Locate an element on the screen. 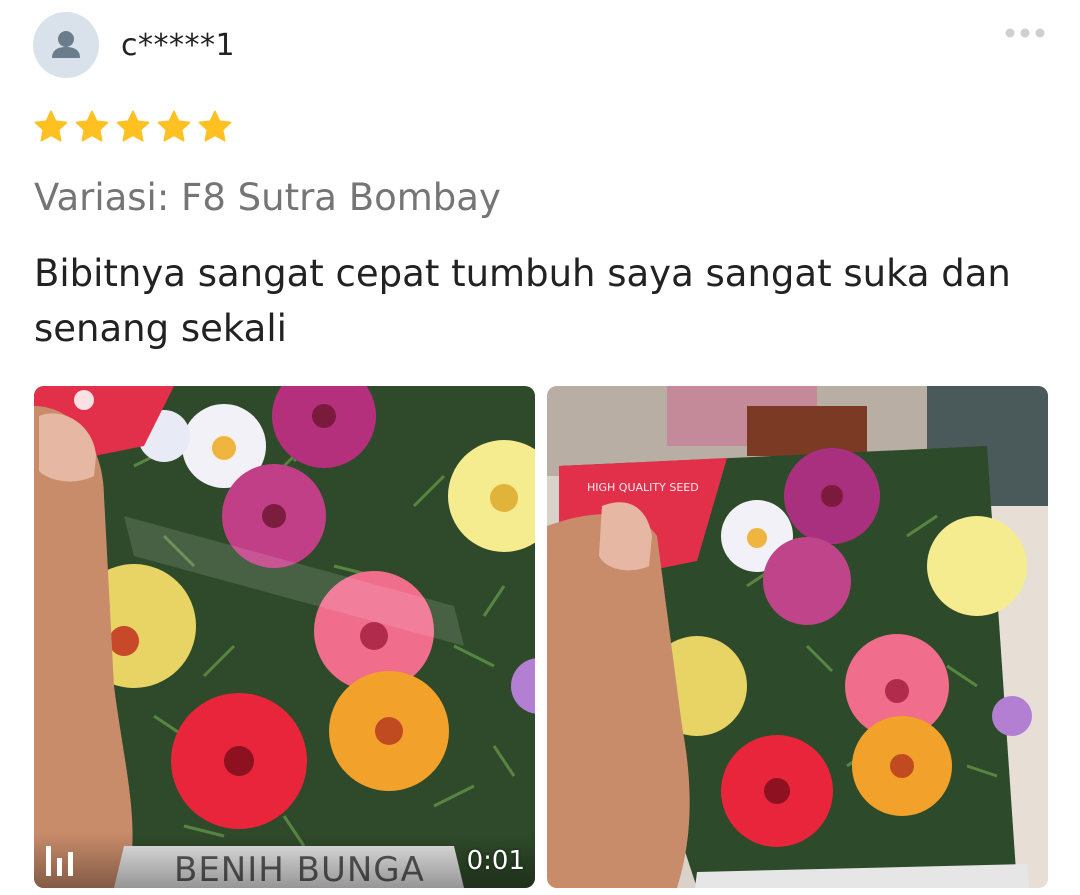  package-tag-text: HIGH QUALITY SEED is located at coordinates (643, 487).